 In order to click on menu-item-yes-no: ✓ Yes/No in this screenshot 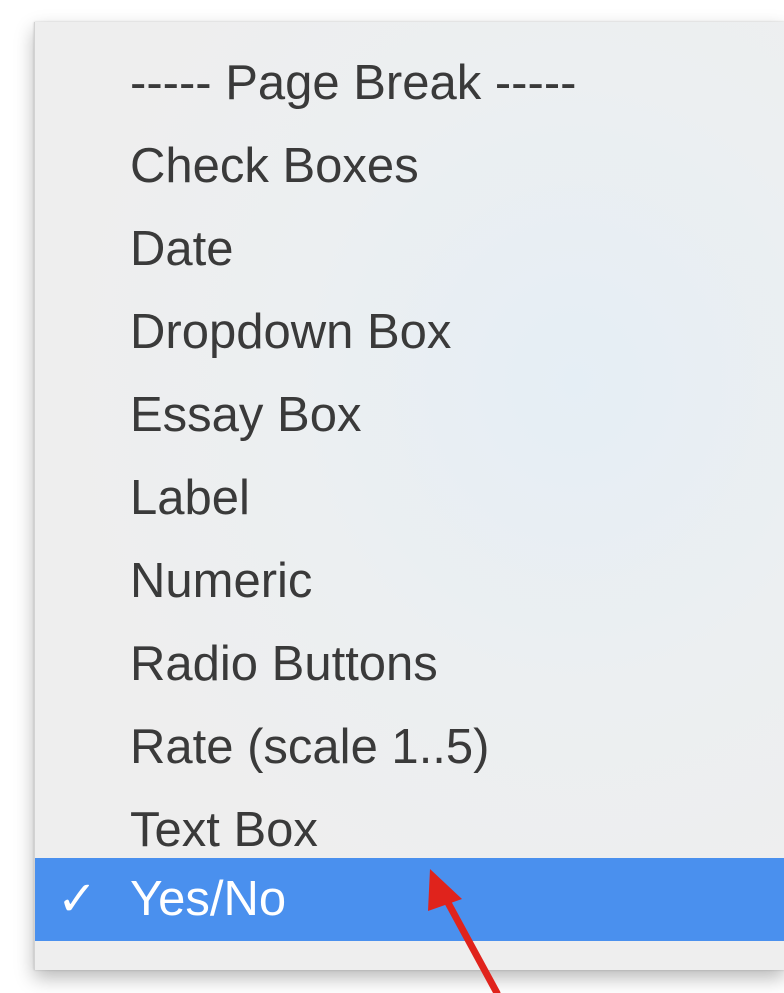, I will do `click(409, 899)`.